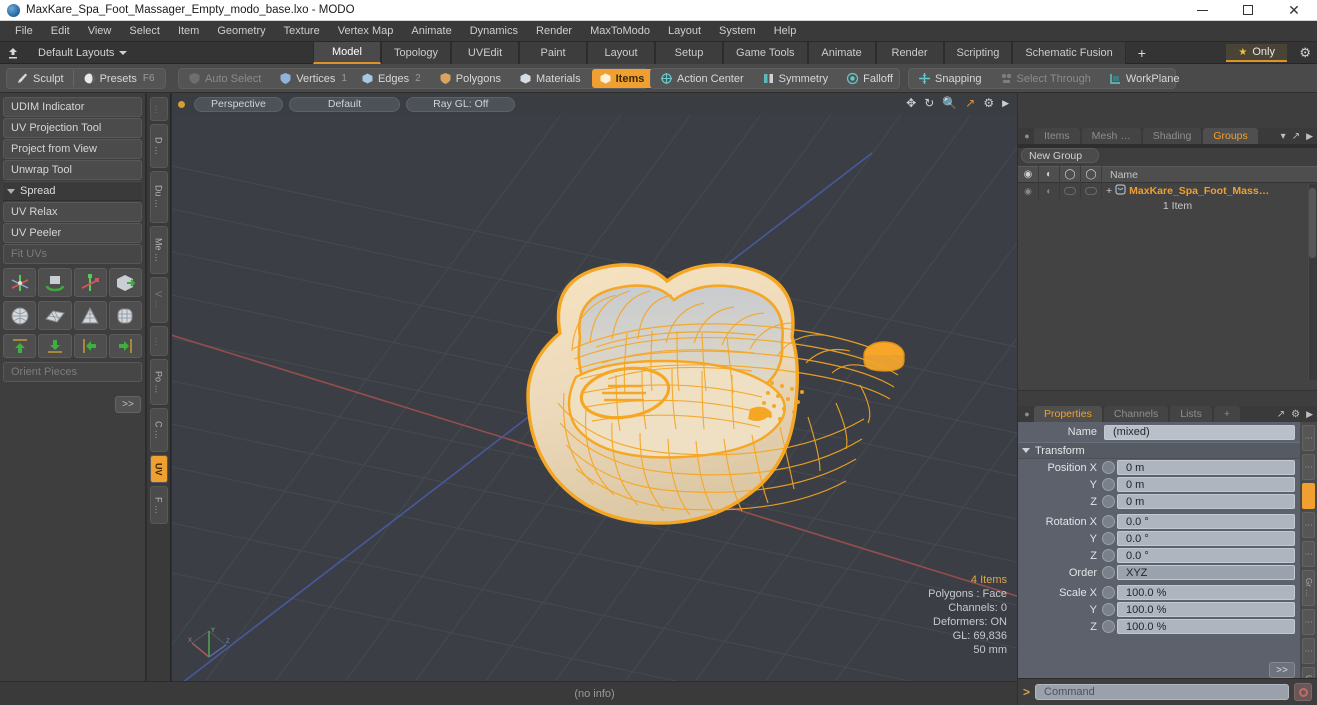 The width and height of the screenshot is (1317, 705). What do you see at coordinates (1108, 501) in the screenshot?
I see `position-z-channel-dot` at bounding box center [1108, 501].